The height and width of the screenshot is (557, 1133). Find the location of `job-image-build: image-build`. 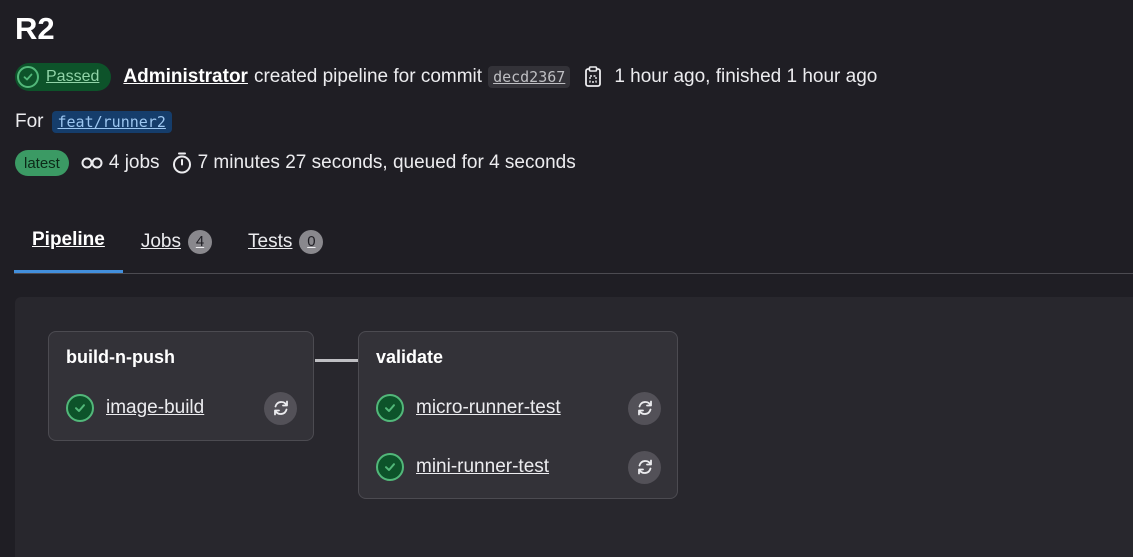

job-image-build: image-build is located at coordinates (181, 408).